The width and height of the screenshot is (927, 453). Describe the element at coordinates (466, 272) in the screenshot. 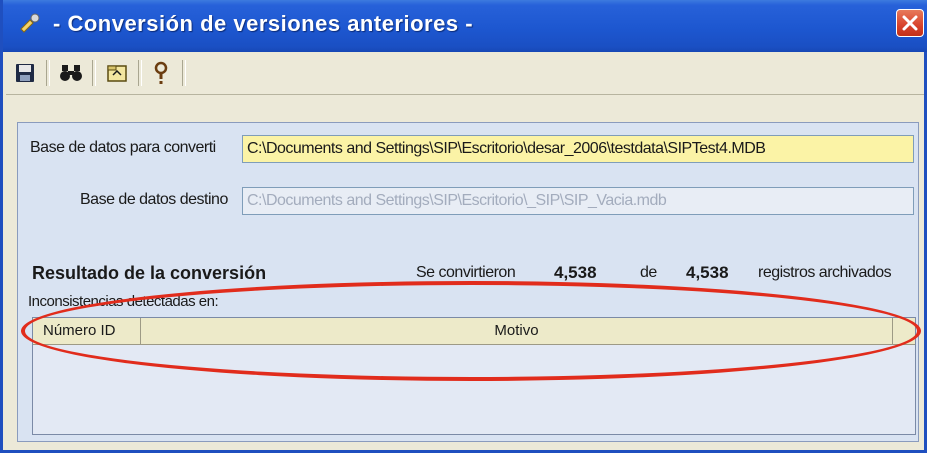

I see `converted-text: Se convirtieron` at that location.